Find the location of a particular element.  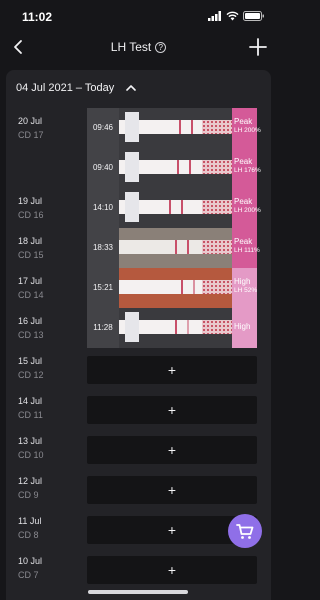

status-time: 11:02 is located at coordinates (37, 17).